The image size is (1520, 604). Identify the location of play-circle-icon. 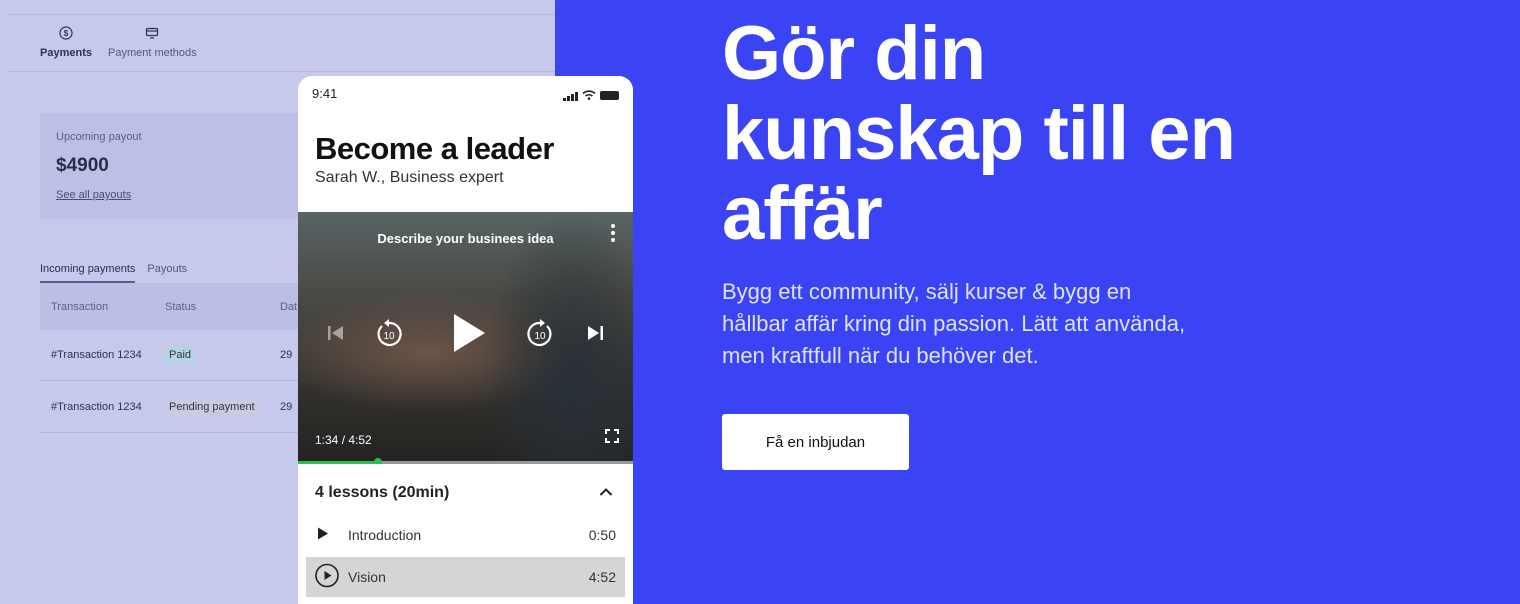
(327, 577).